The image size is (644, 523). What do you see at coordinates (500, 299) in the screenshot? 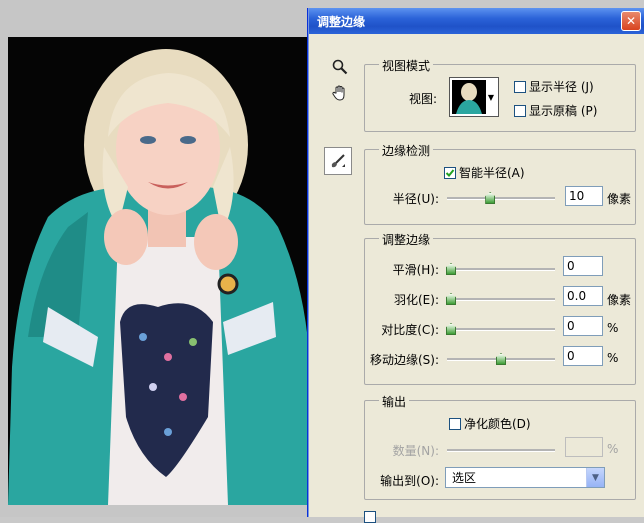
I see `feather-slider` at bounding box center [500, 299].